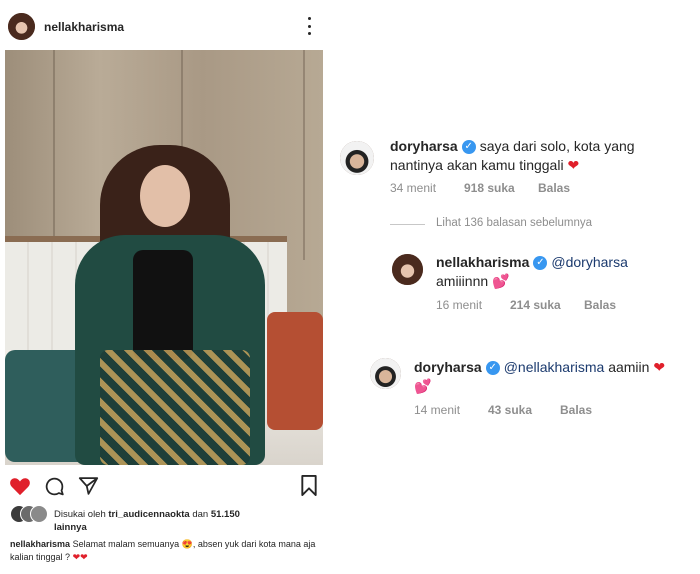 The image size is (700, 574). Describe the element at coordinates (424, 146) in the screenshot. I see `comment-username: doryharsa` at that location.